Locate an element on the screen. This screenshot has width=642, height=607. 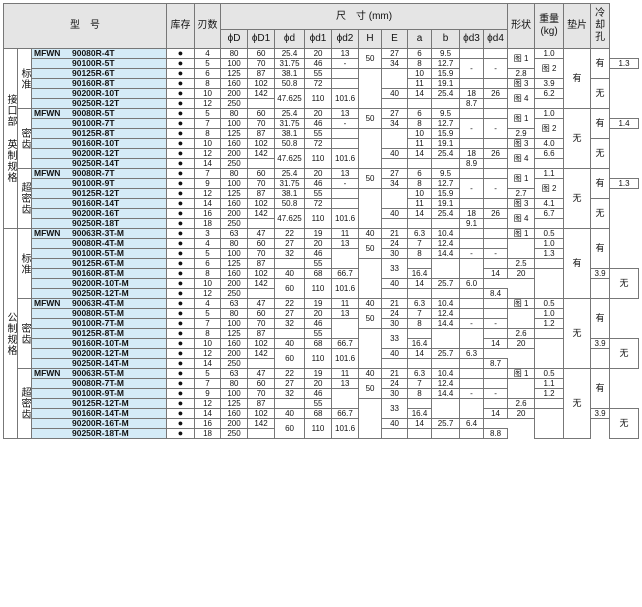
model-code: 90100R-7T-M is located at coordinates (98, 323).